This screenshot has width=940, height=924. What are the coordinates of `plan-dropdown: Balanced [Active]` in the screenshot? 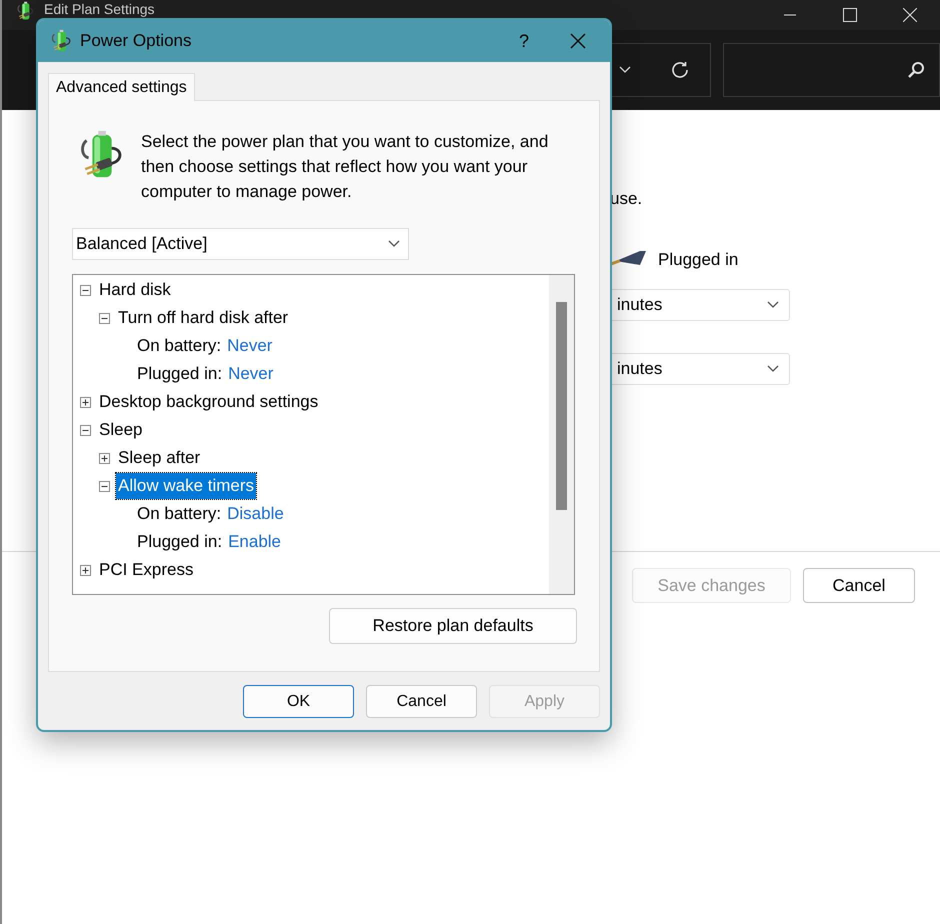 It's located at (240, 244).